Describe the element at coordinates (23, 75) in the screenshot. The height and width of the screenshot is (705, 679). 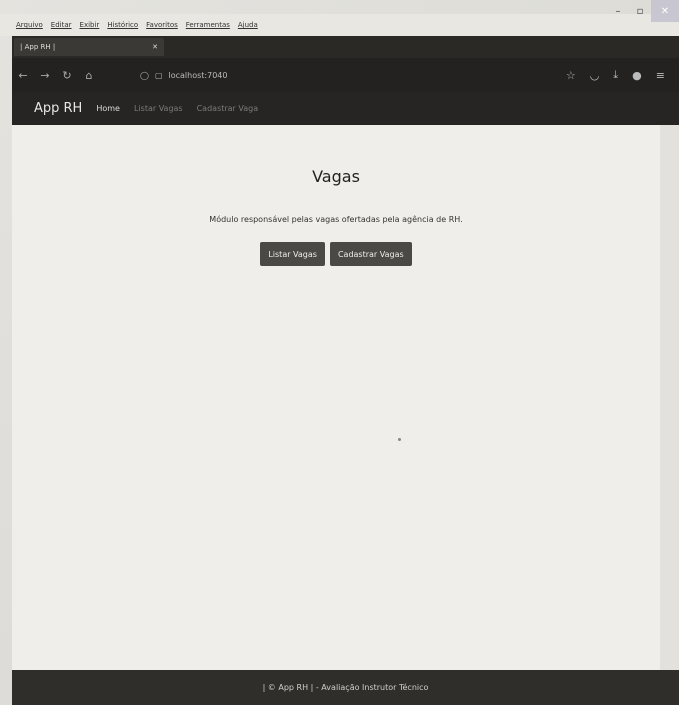
I see `arrow-left-icon: ←` at that location.